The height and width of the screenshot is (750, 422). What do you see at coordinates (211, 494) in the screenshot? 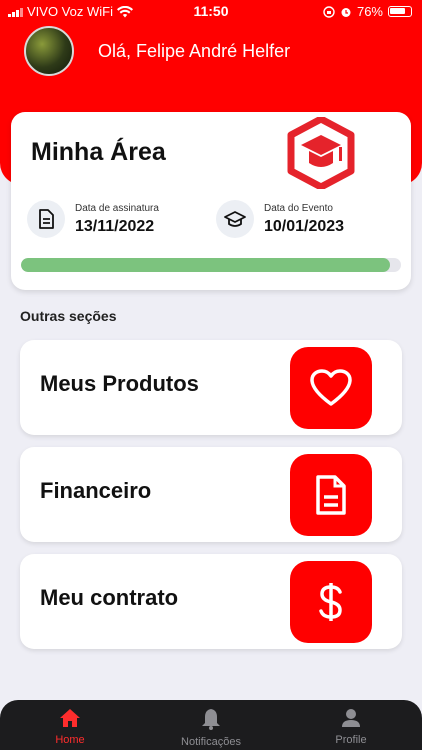
I see `financeiro-card: Financeiro` at bounding box center [211, 494].